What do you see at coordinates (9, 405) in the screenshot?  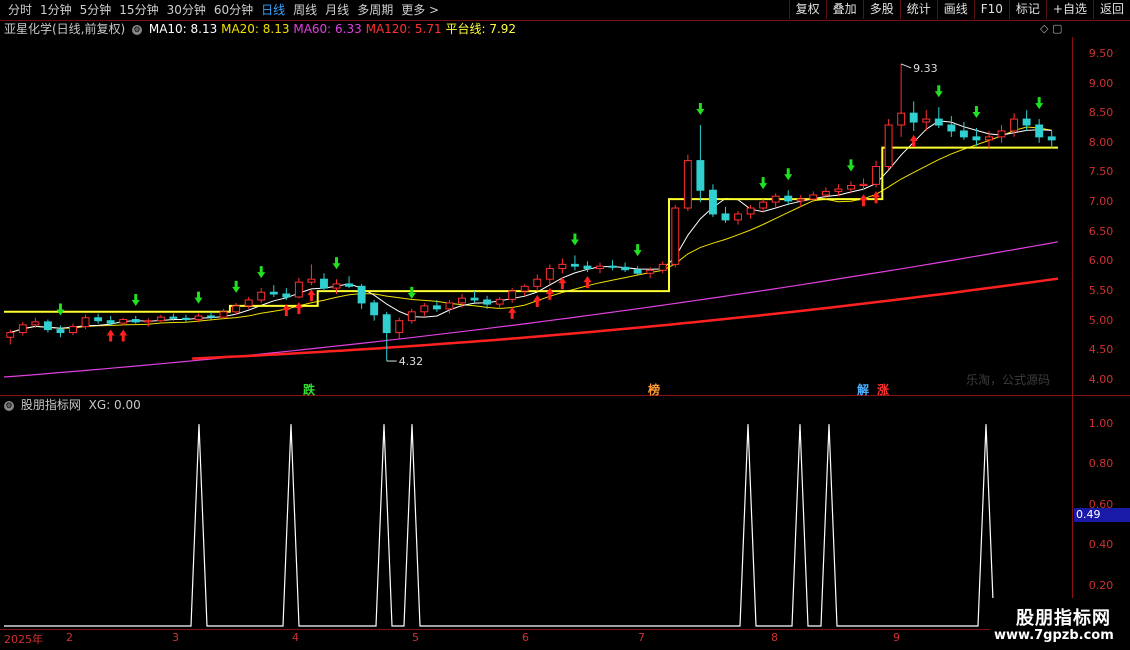 I see `settings-circle-icon: ⚙` at bounding box center [9, 405].